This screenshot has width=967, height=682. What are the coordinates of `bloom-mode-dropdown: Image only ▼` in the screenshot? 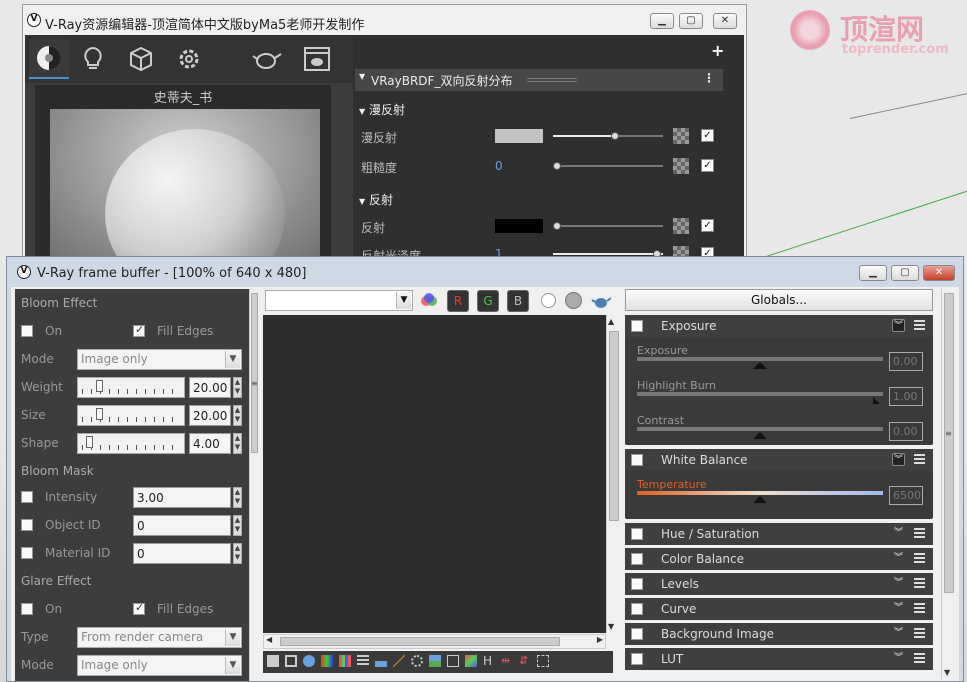 It's located at (159, 359).